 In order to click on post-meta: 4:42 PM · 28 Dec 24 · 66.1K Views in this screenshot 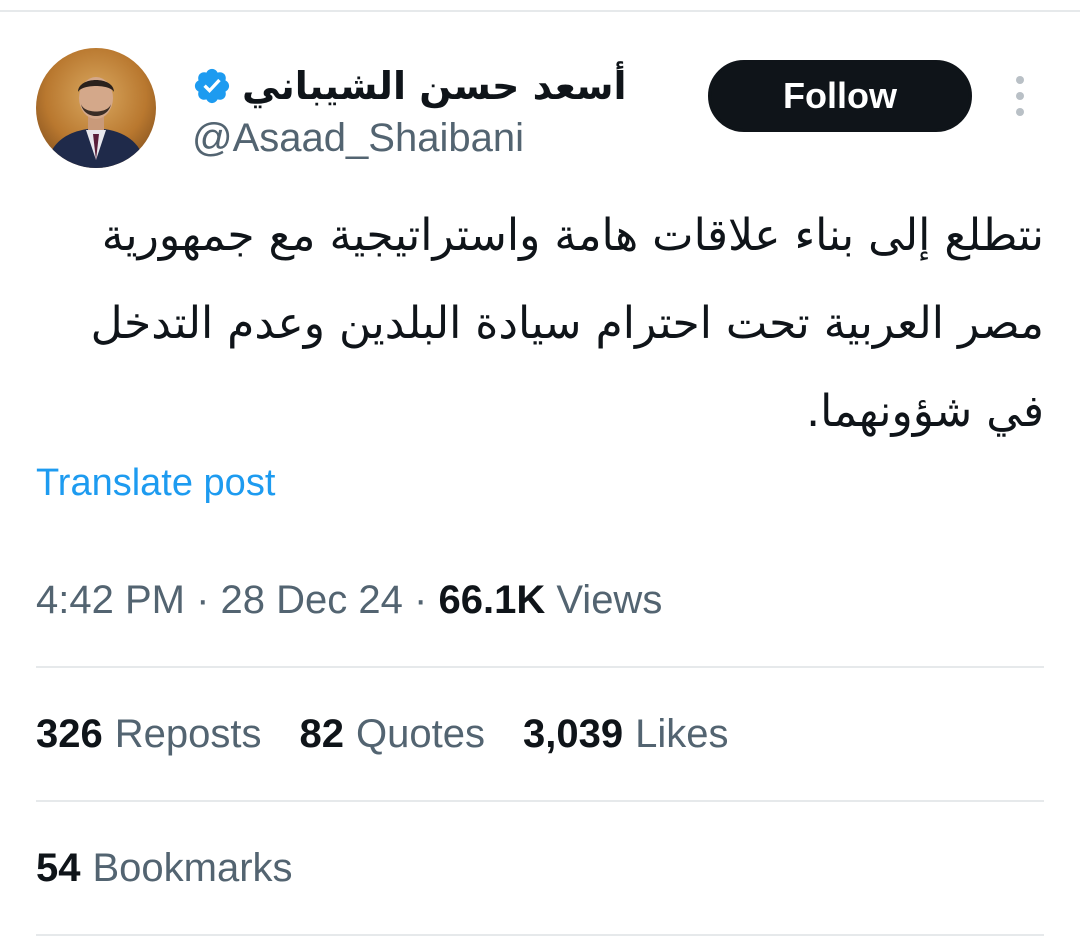, I will do `click(349, 600)`.